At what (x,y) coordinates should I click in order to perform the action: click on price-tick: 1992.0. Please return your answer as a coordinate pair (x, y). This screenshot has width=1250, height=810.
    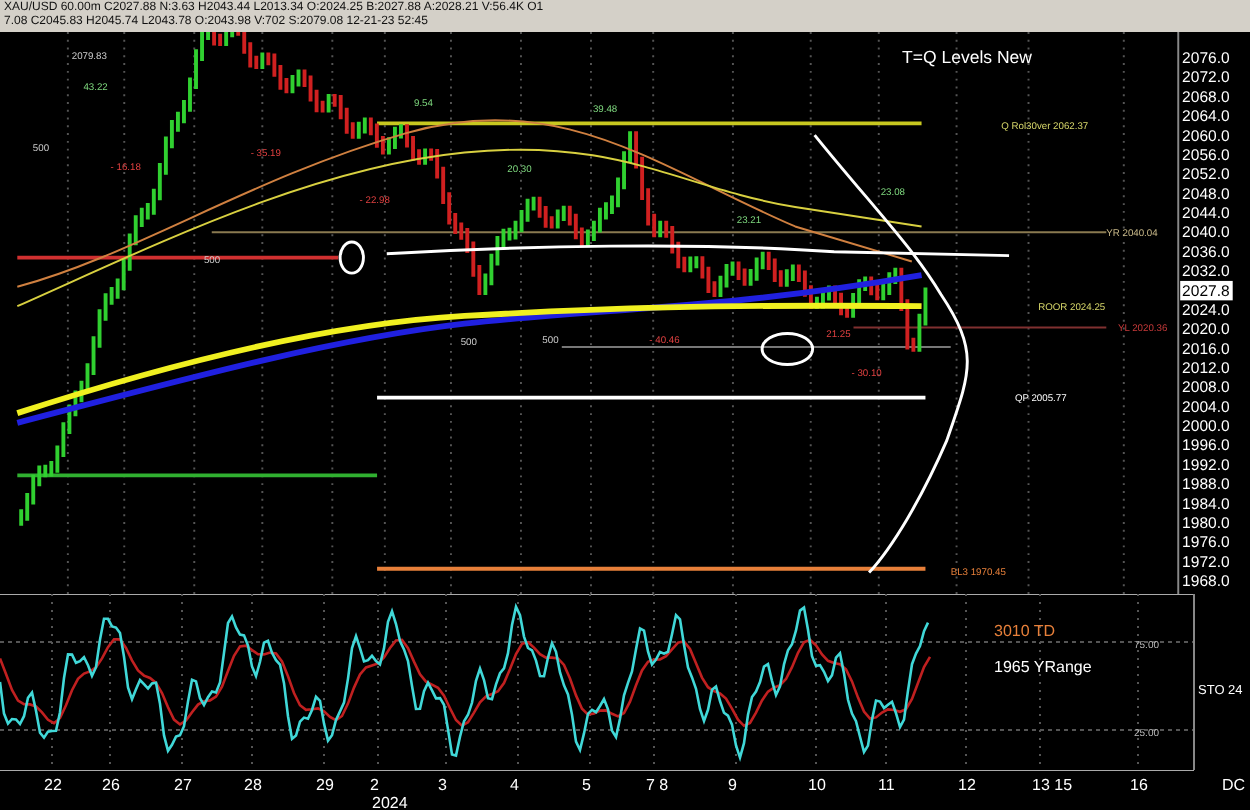
    Looking at the image, I should click on (1206, 464).